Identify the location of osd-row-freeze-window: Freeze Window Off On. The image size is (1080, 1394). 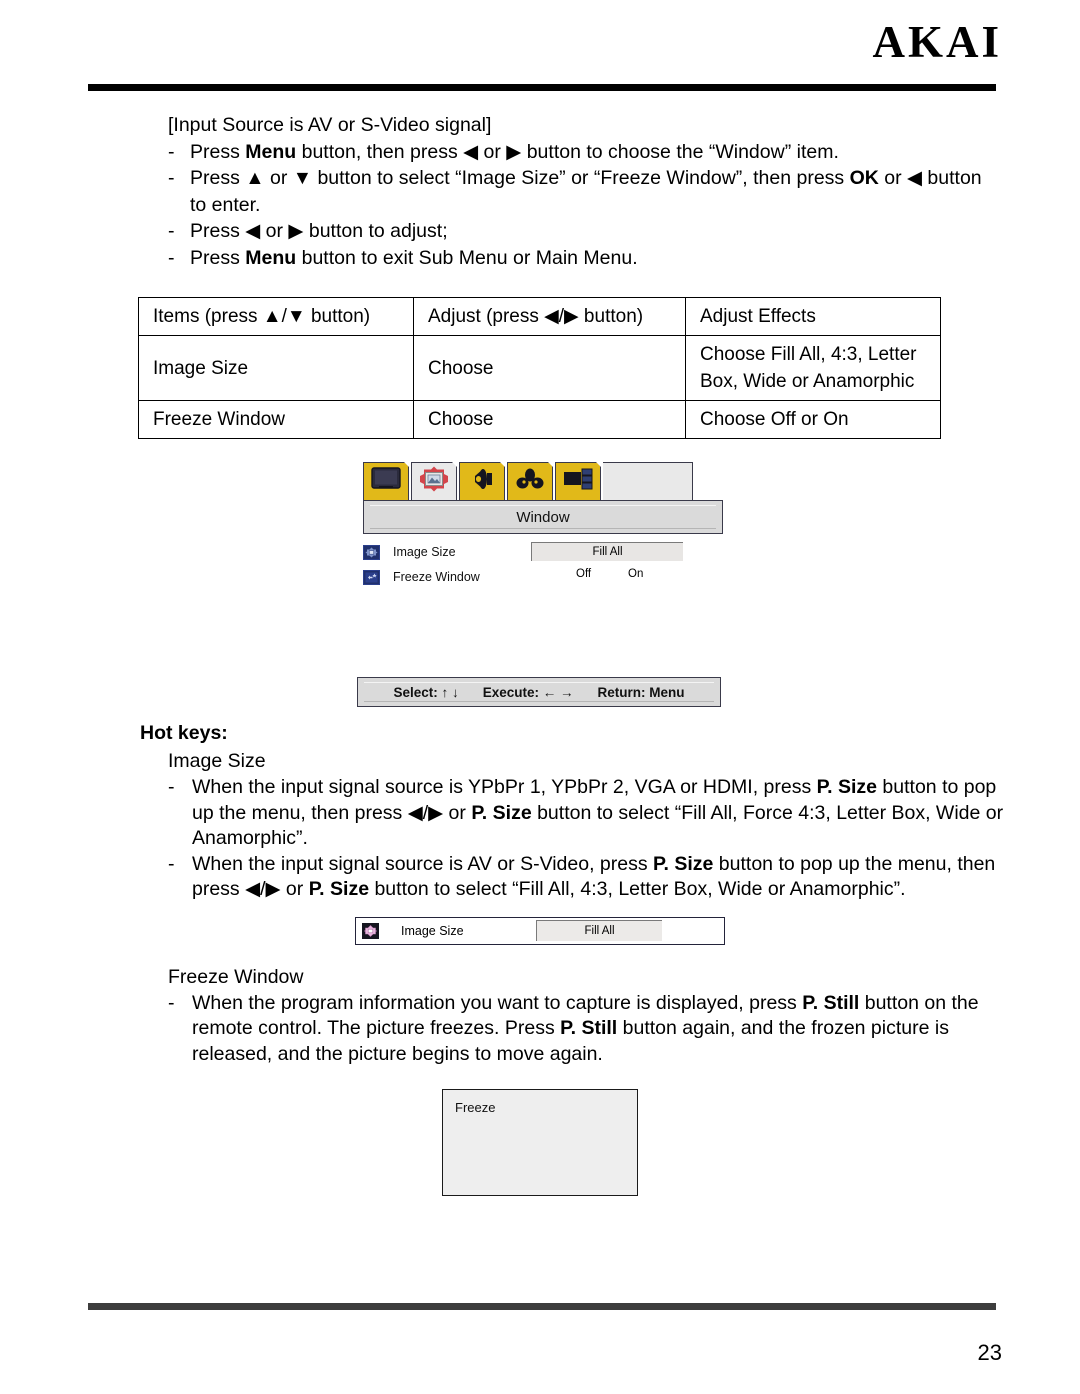
(543, 577).